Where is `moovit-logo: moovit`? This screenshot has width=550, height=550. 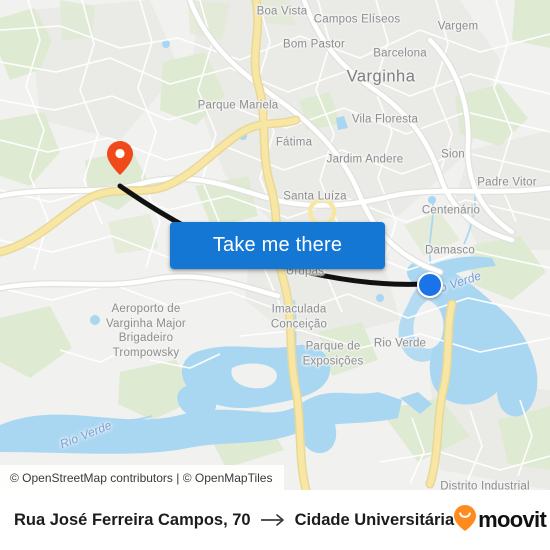 moovit-logo: moovit is located at coordinates (500, 520).